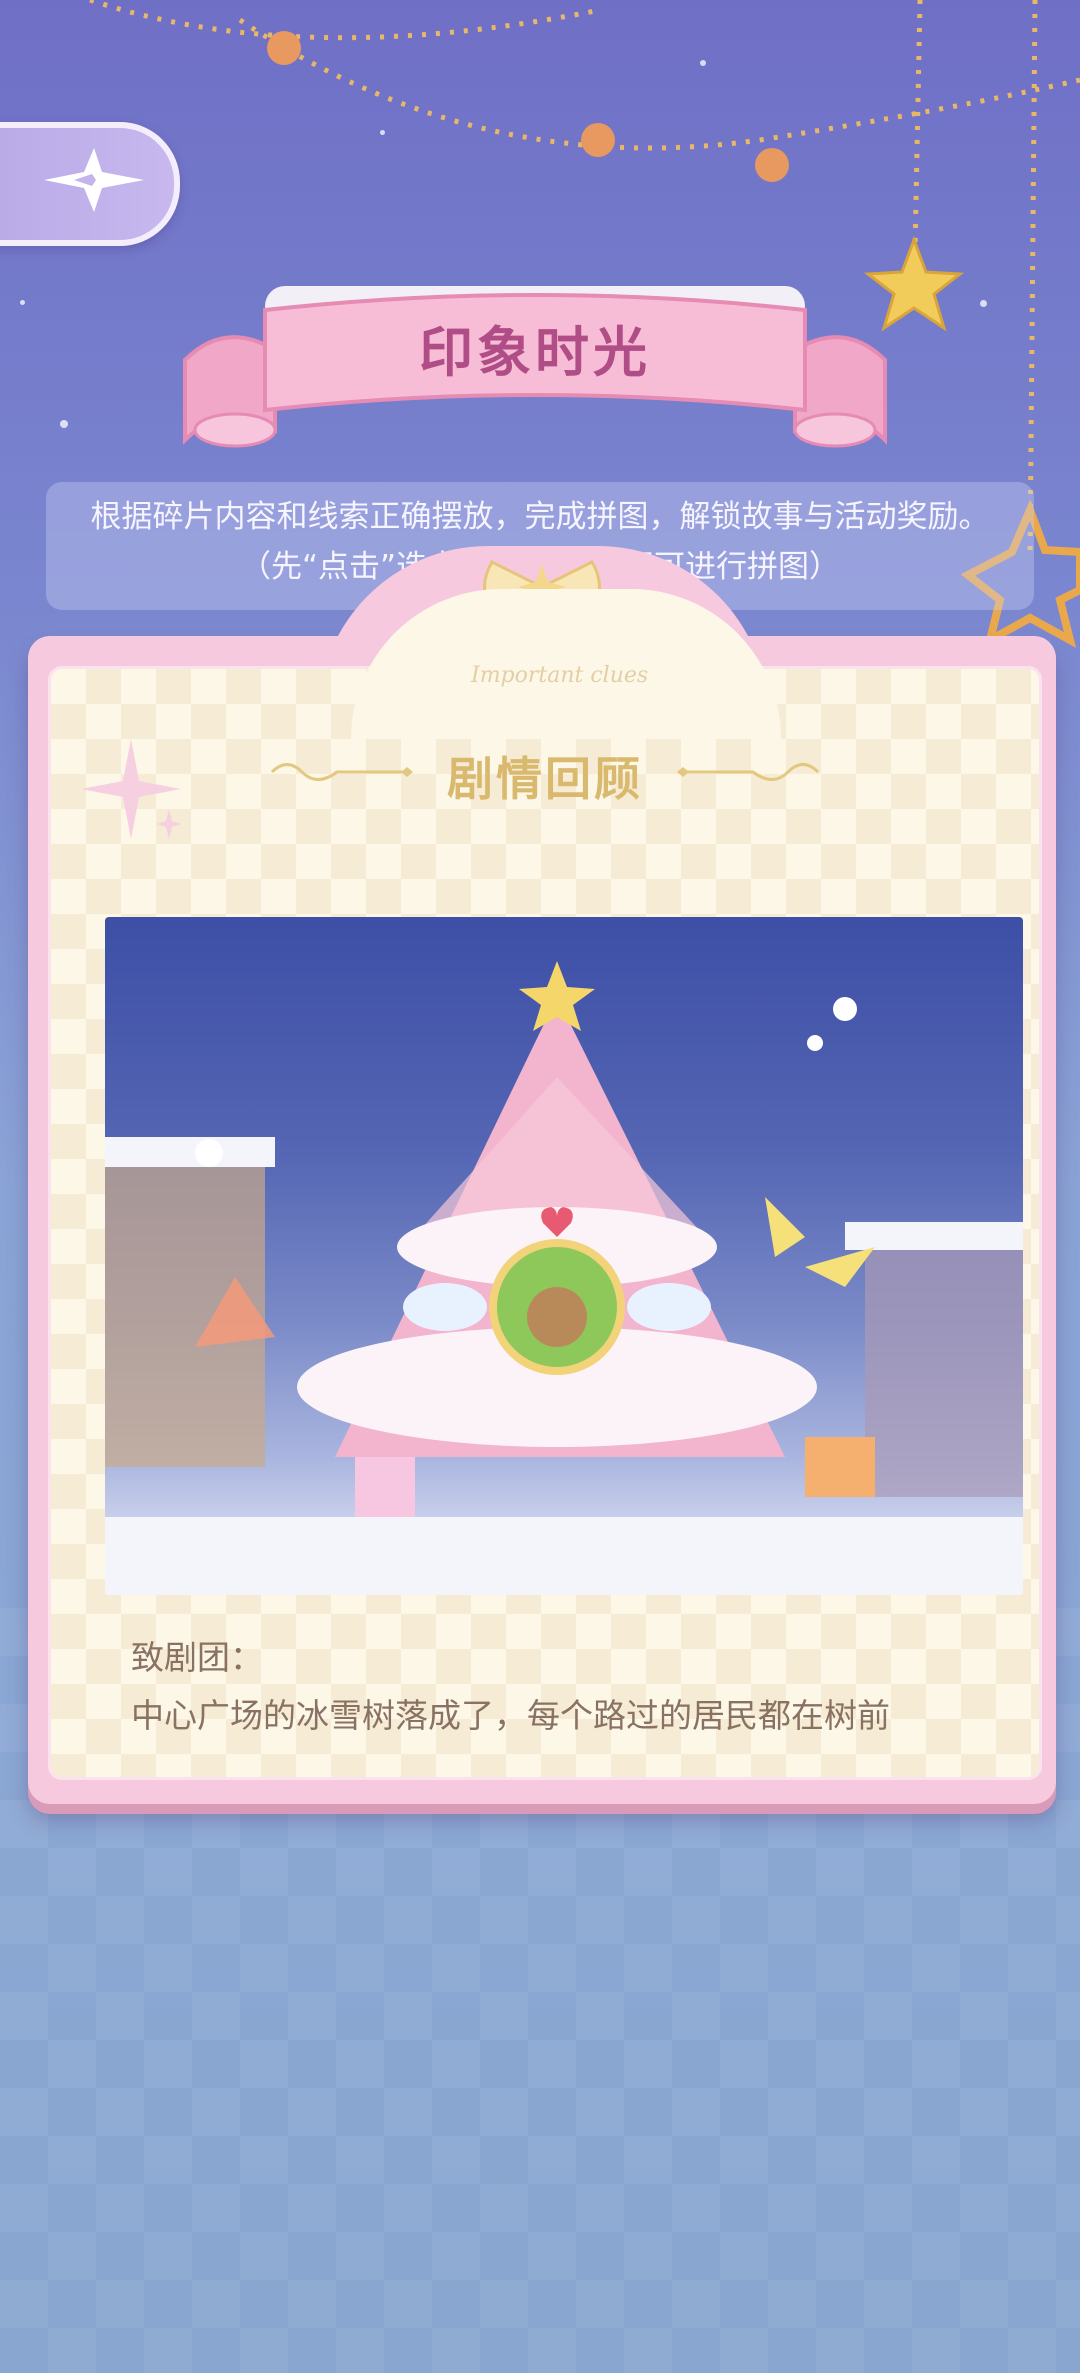 The image size is (1080, 2373). I want to click on decor-script-text: Important clues, so click(560, 675).